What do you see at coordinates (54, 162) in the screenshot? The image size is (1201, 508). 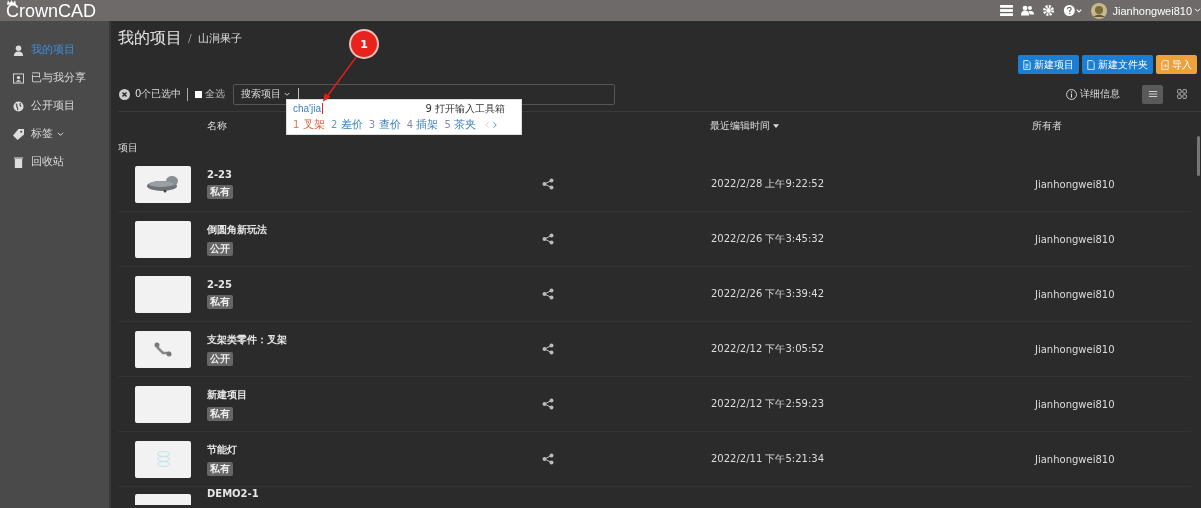 I see `sidebar-item: 回收站` at bounding box center [54, 162].